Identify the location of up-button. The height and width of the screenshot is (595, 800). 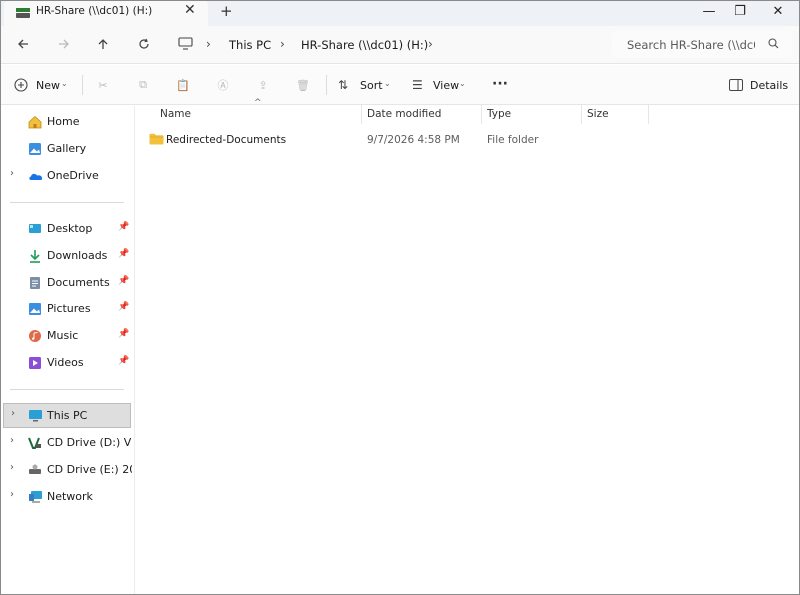
(103, 44).